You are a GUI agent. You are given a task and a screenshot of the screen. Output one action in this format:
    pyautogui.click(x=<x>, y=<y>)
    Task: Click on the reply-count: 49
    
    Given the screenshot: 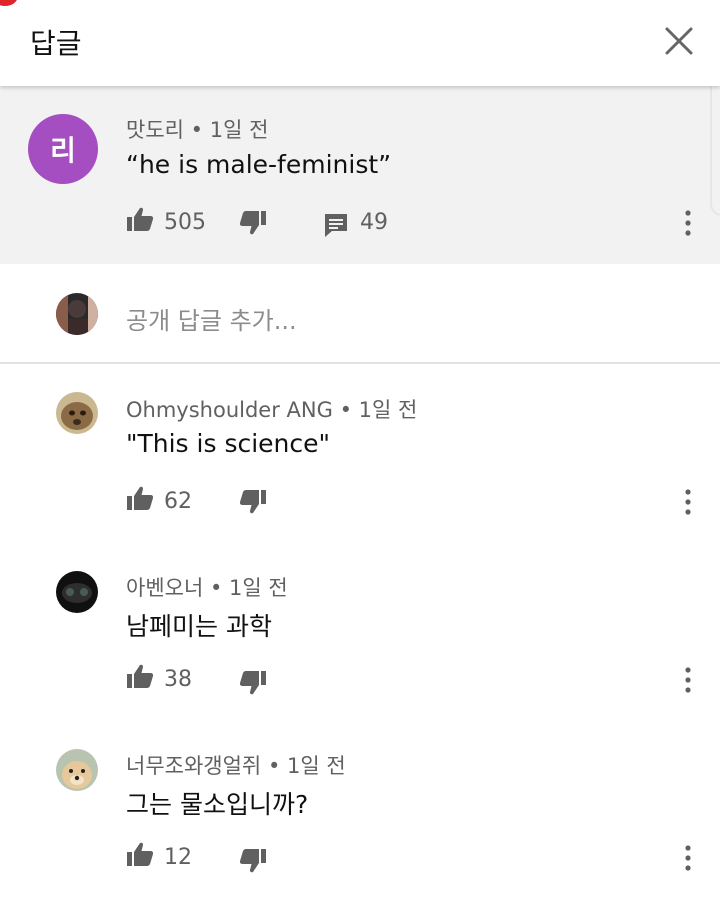 What is the action you would take?
    pyautogui.click(x=374, y=222)
    